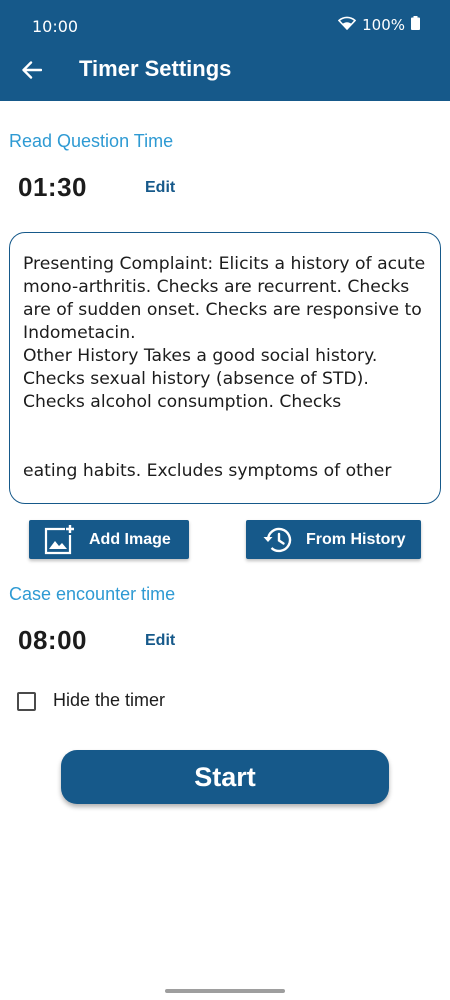  I want to click on case-encounter-time-value: 08:00, so click(52, 640).